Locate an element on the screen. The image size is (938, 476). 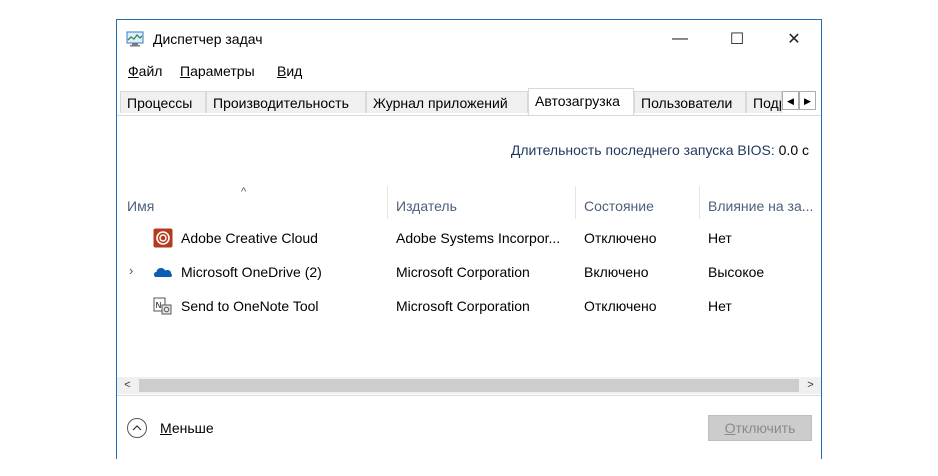
menu-parameters: Параметры is located at coordinates (217, 71).